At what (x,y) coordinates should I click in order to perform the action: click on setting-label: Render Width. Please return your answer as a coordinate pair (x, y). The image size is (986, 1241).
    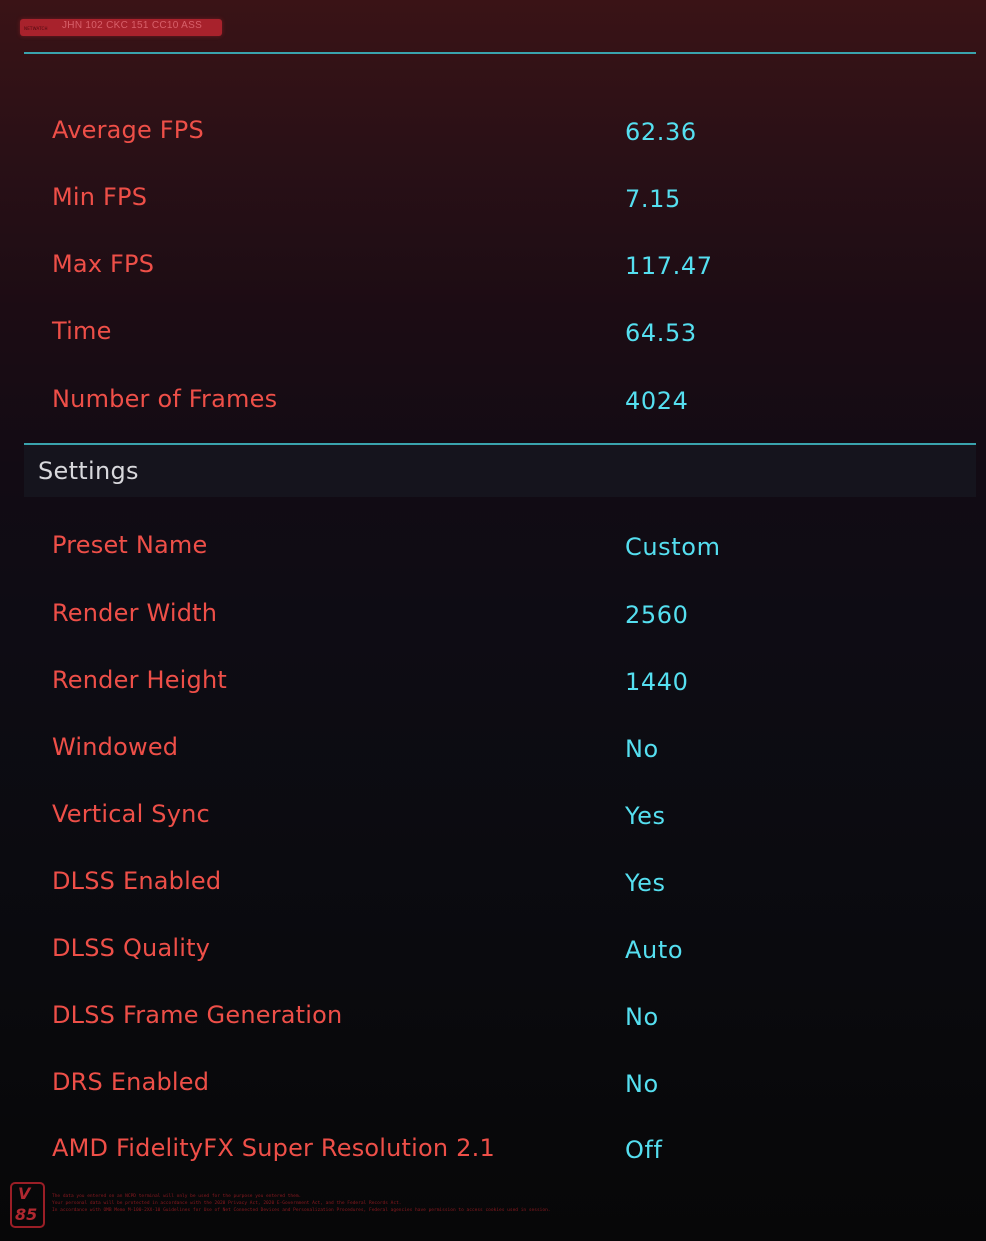
    Looking at the image, I should click on (135, 613).